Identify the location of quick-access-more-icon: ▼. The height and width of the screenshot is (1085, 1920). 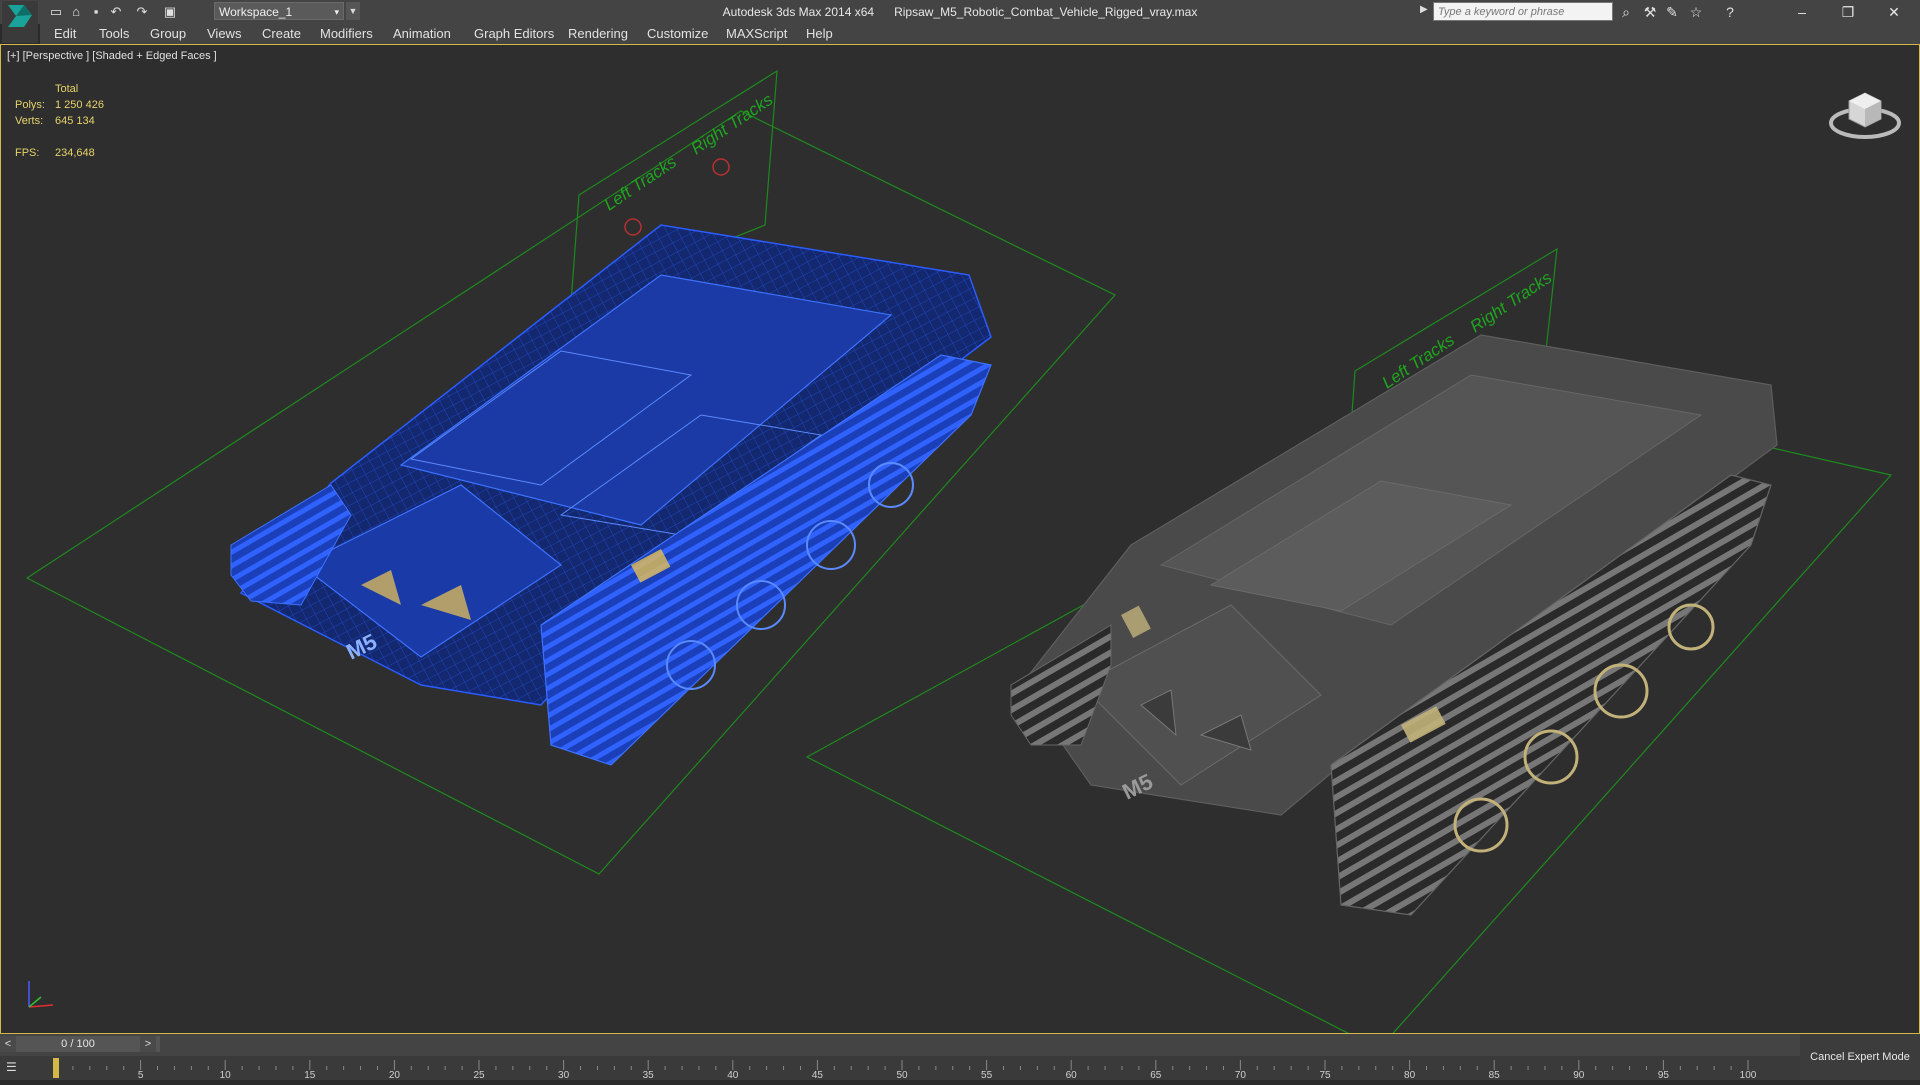
(353, 11).